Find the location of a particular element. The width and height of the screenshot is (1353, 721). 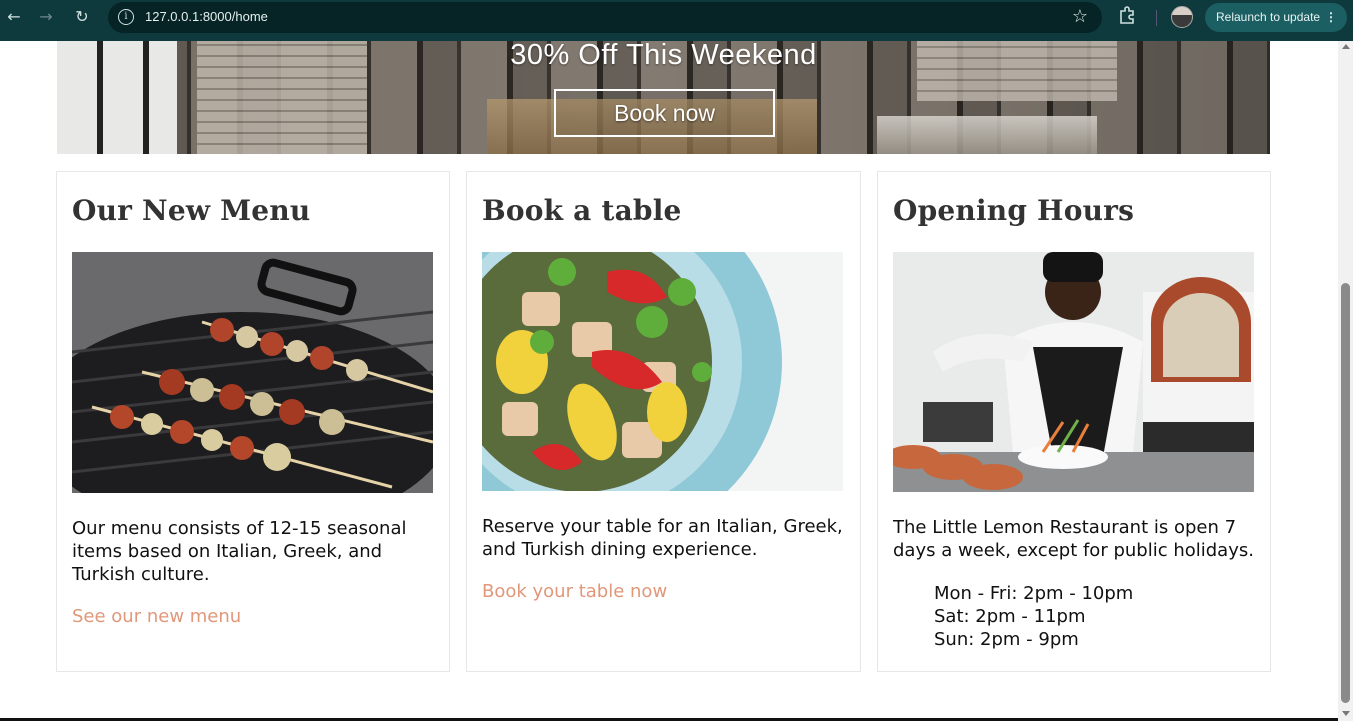

grill-skewers-image is located at coordinates (252, 372).